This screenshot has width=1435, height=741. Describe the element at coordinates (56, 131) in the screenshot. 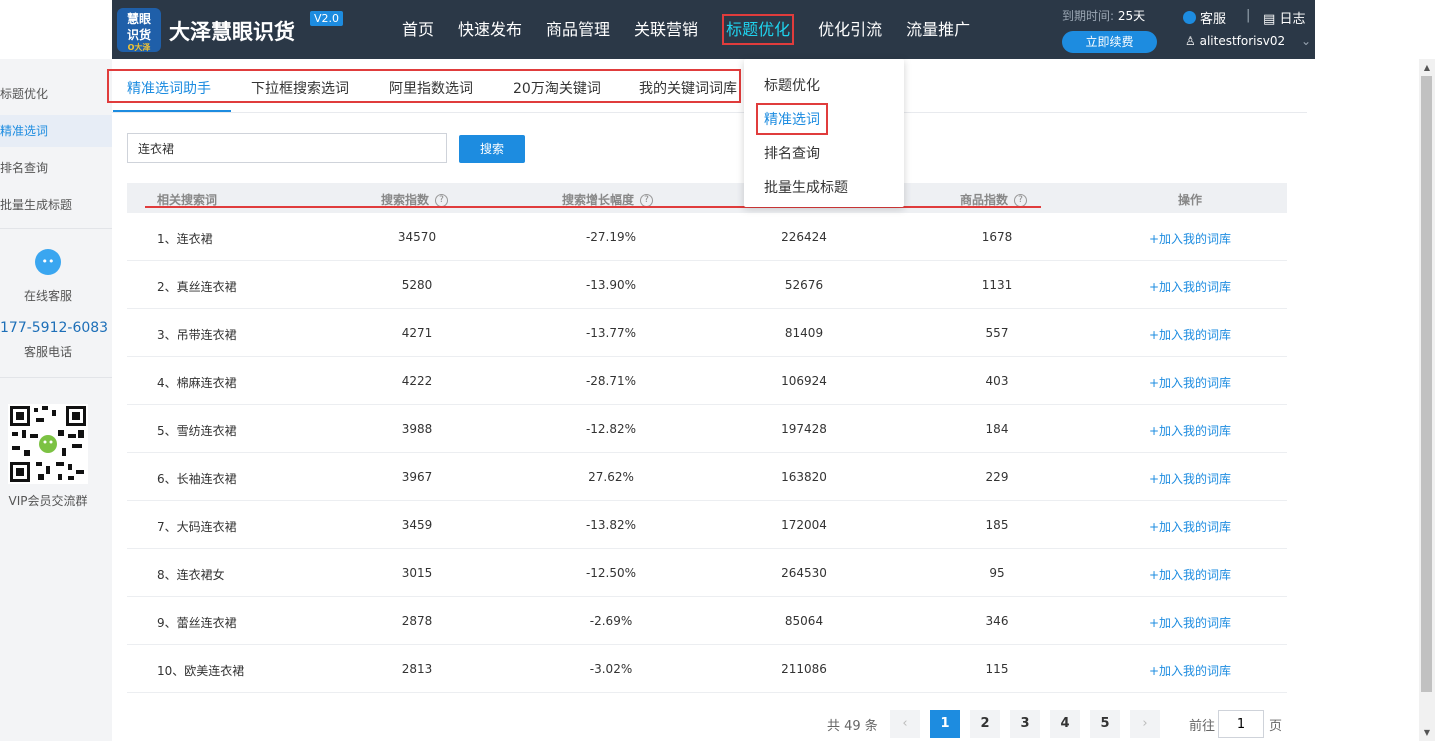

I see `sidebar-item-precise-keywords: 精准选词` at that location.